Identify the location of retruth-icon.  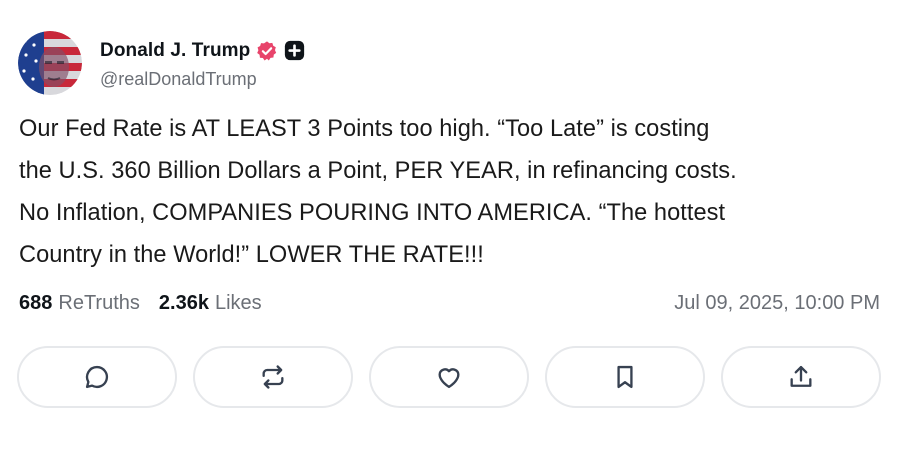
(273, 377).